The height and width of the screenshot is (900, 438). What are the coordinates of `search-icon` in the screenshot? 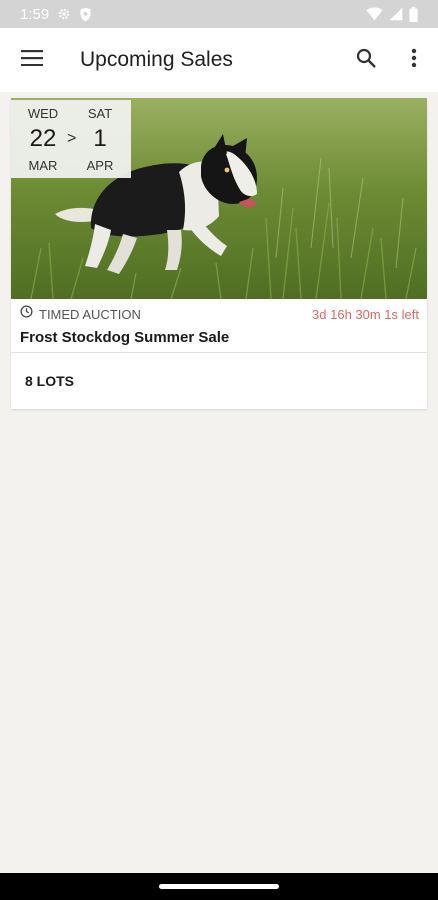 It's located at (366, 60).